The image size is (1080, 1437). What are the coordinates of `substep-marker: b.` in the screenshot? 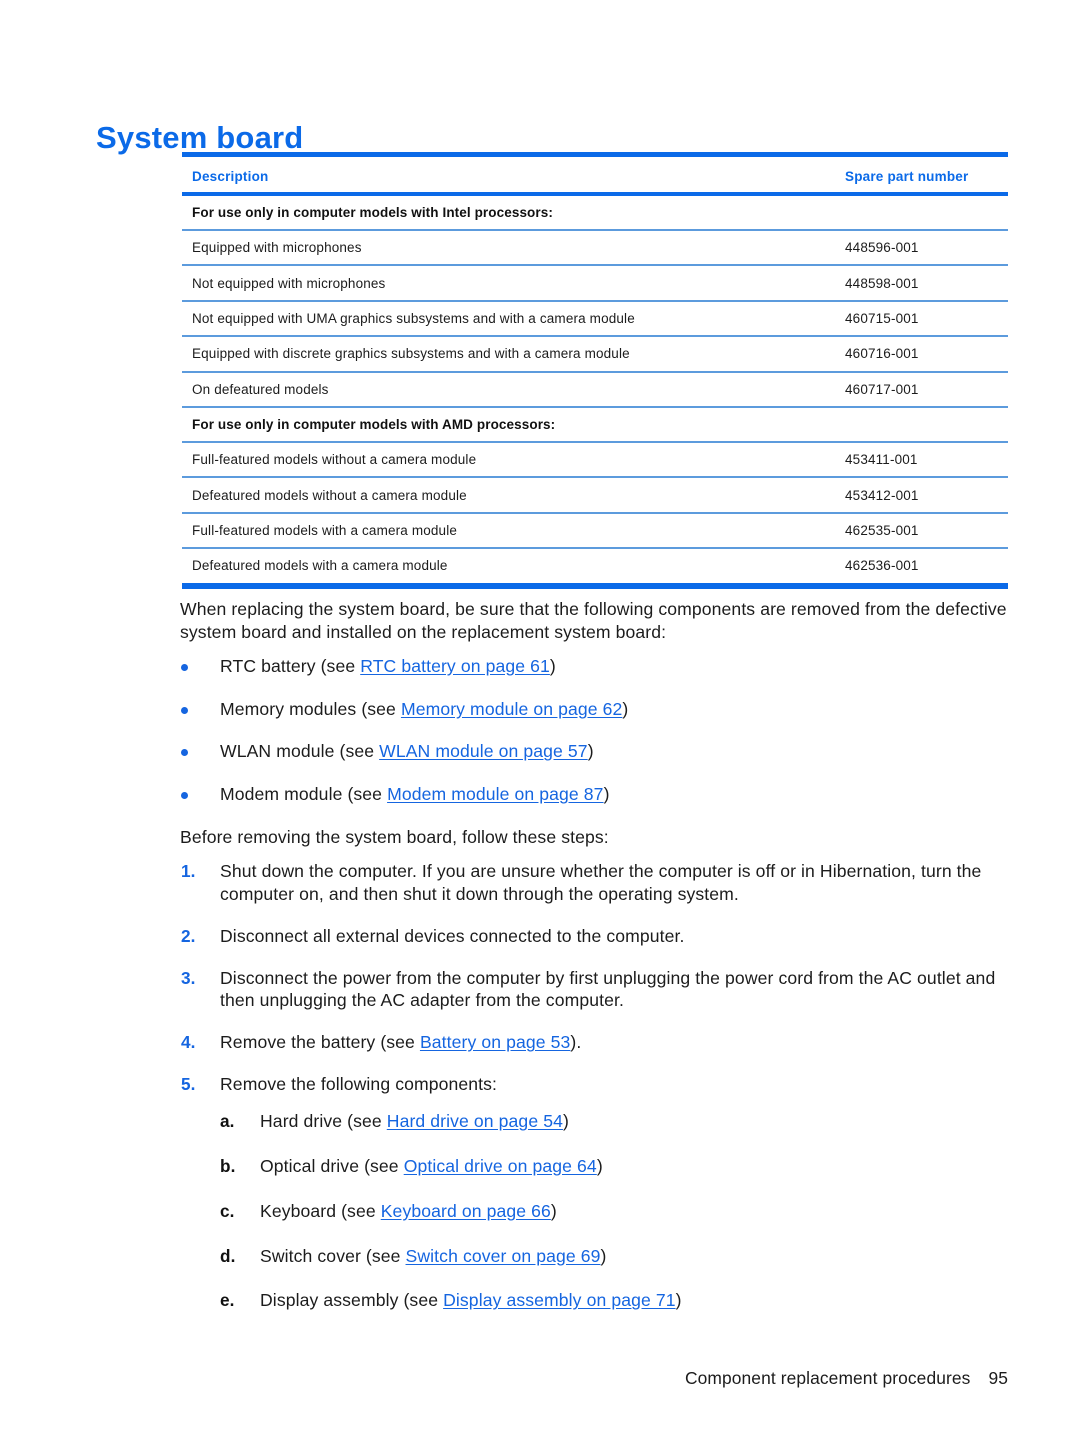 It's located at (228, 1165).